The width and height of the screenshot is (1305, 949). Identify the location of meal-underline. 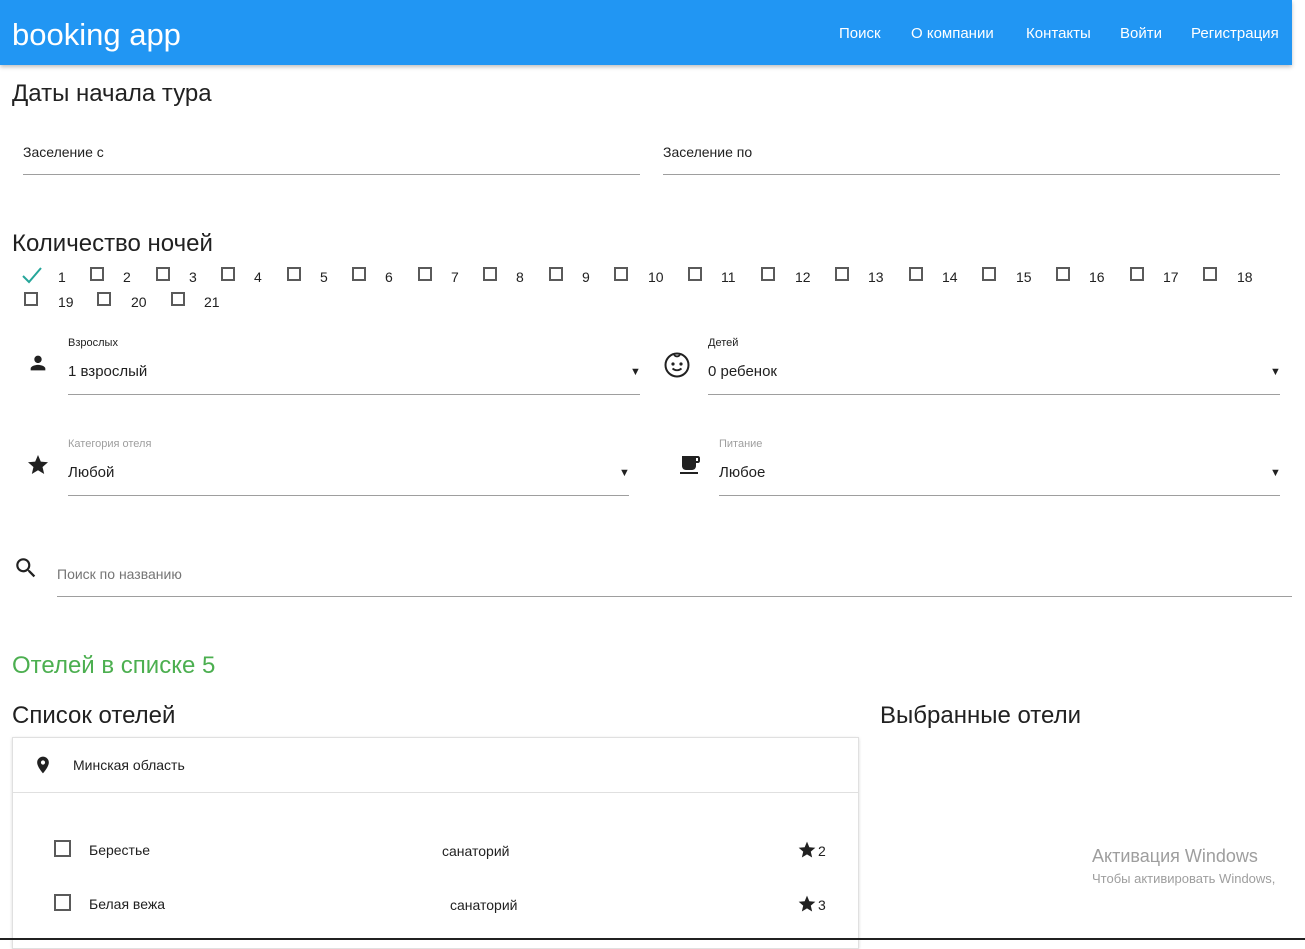
(999, 495).